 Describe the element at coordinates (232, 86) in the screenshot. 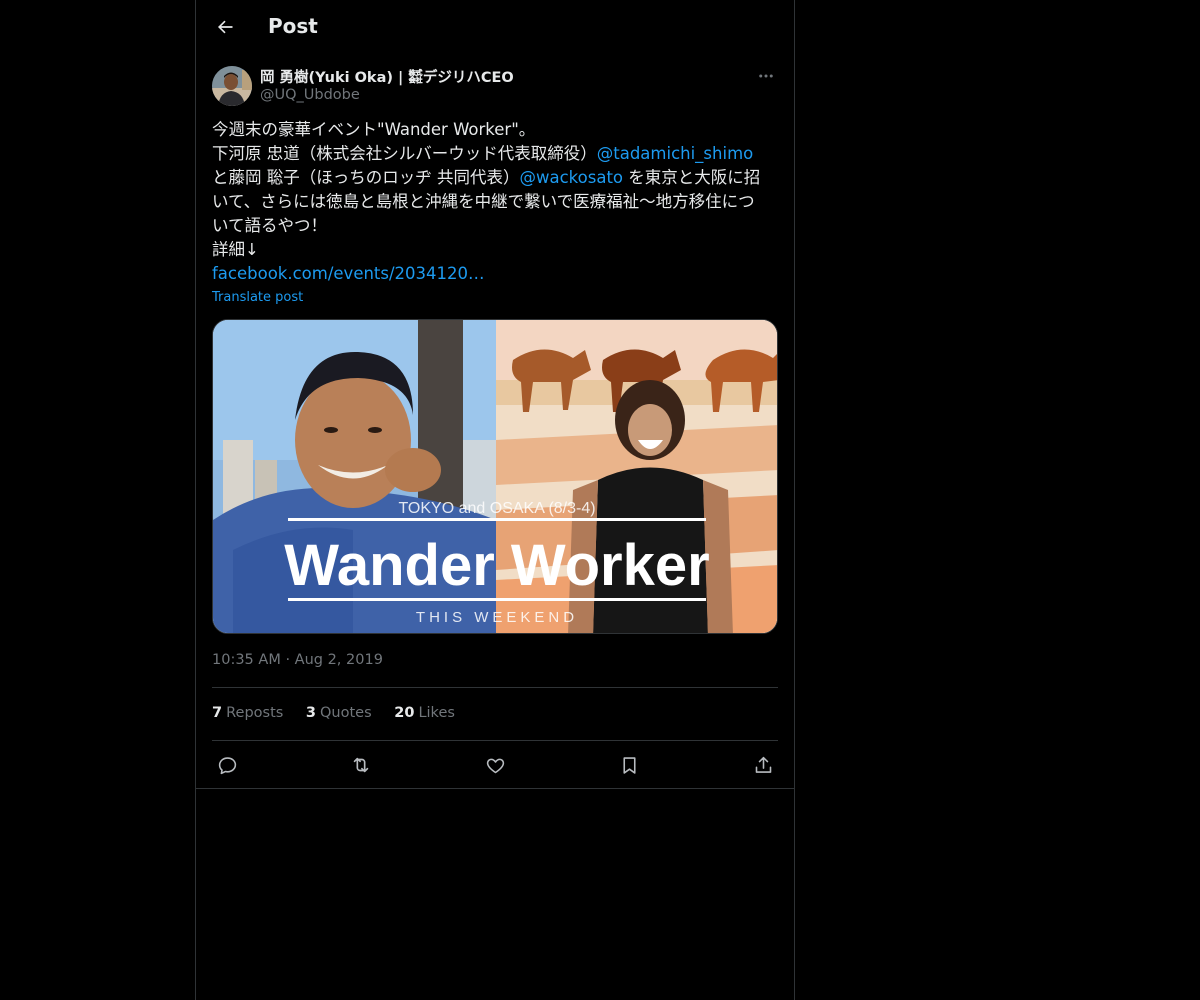

I see `avatar` at that location.